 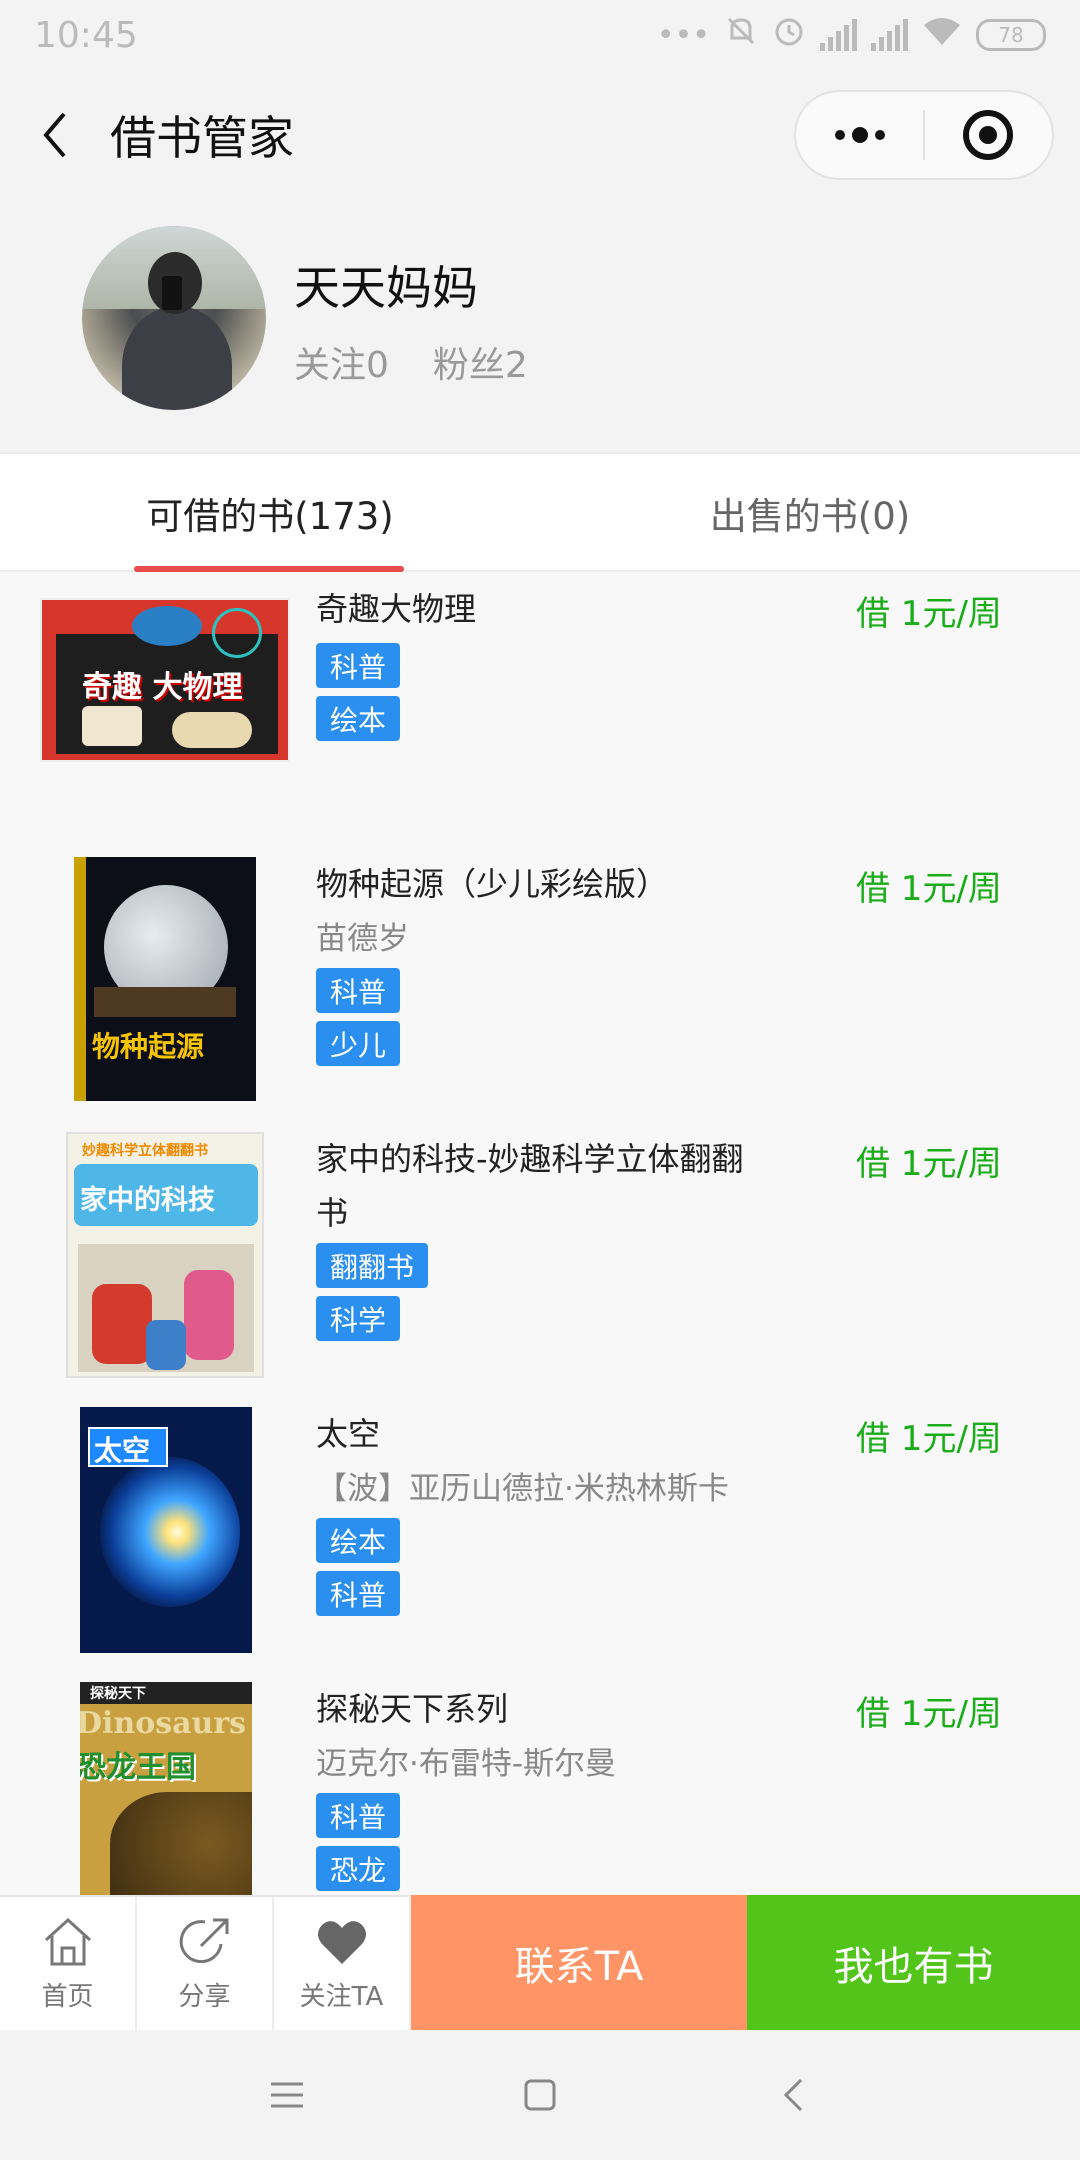 I want to click on more-button, so click(x=859, y=135).